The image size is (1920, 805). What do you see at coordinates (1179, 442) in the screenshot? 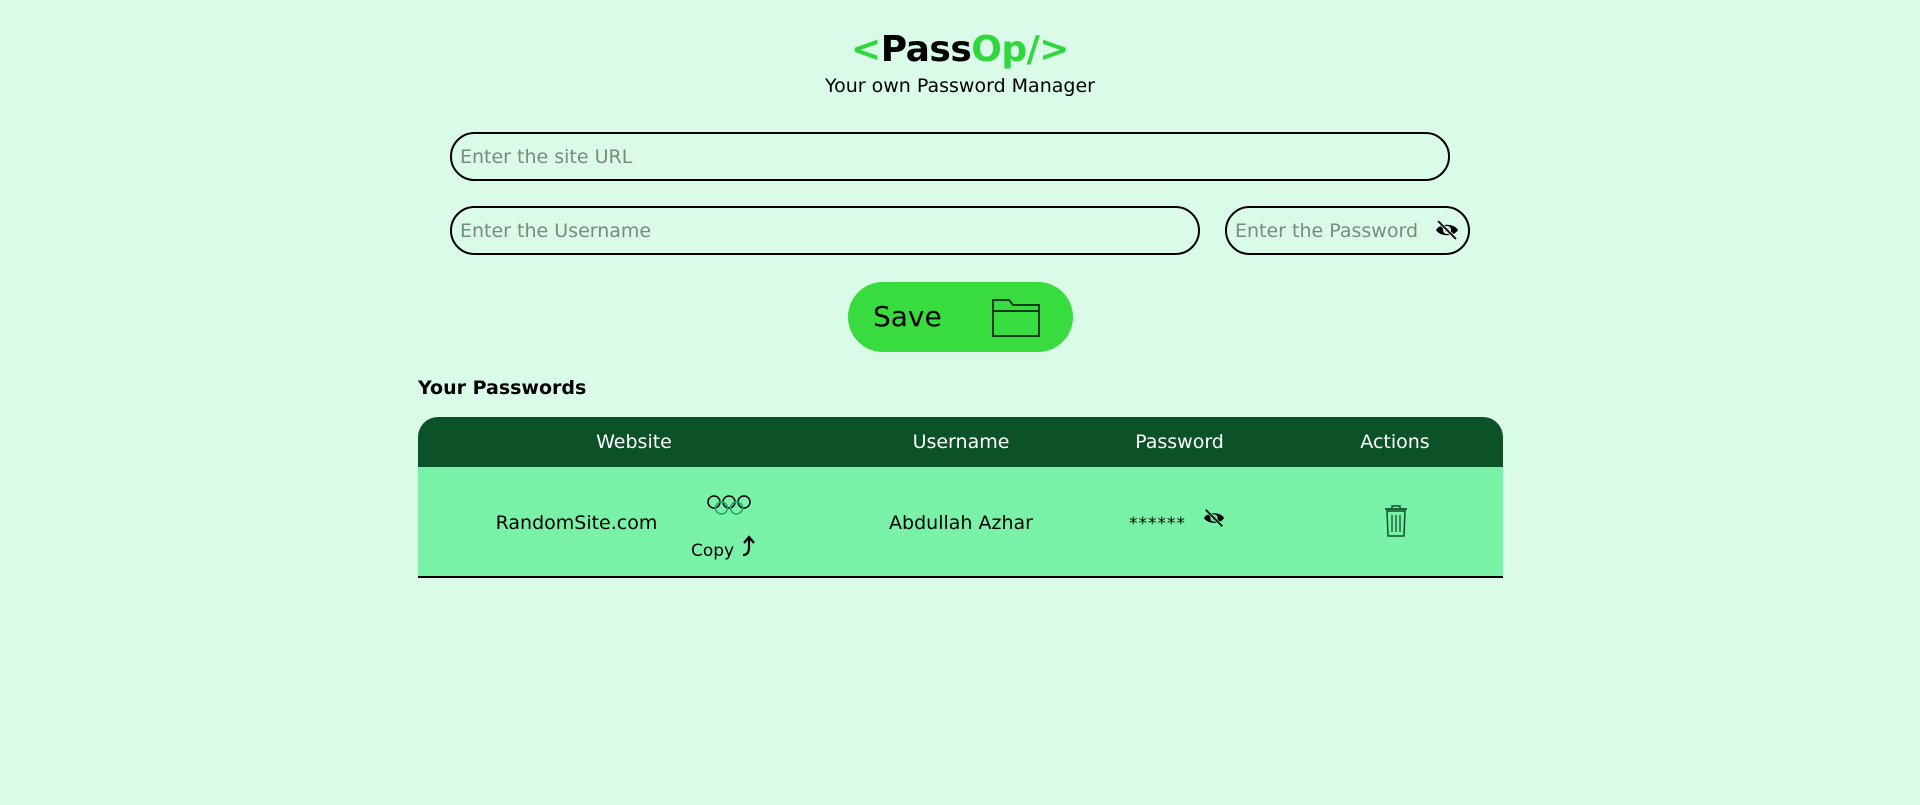
I see `column-header-password: Password` at bounding box center [1179, 442].